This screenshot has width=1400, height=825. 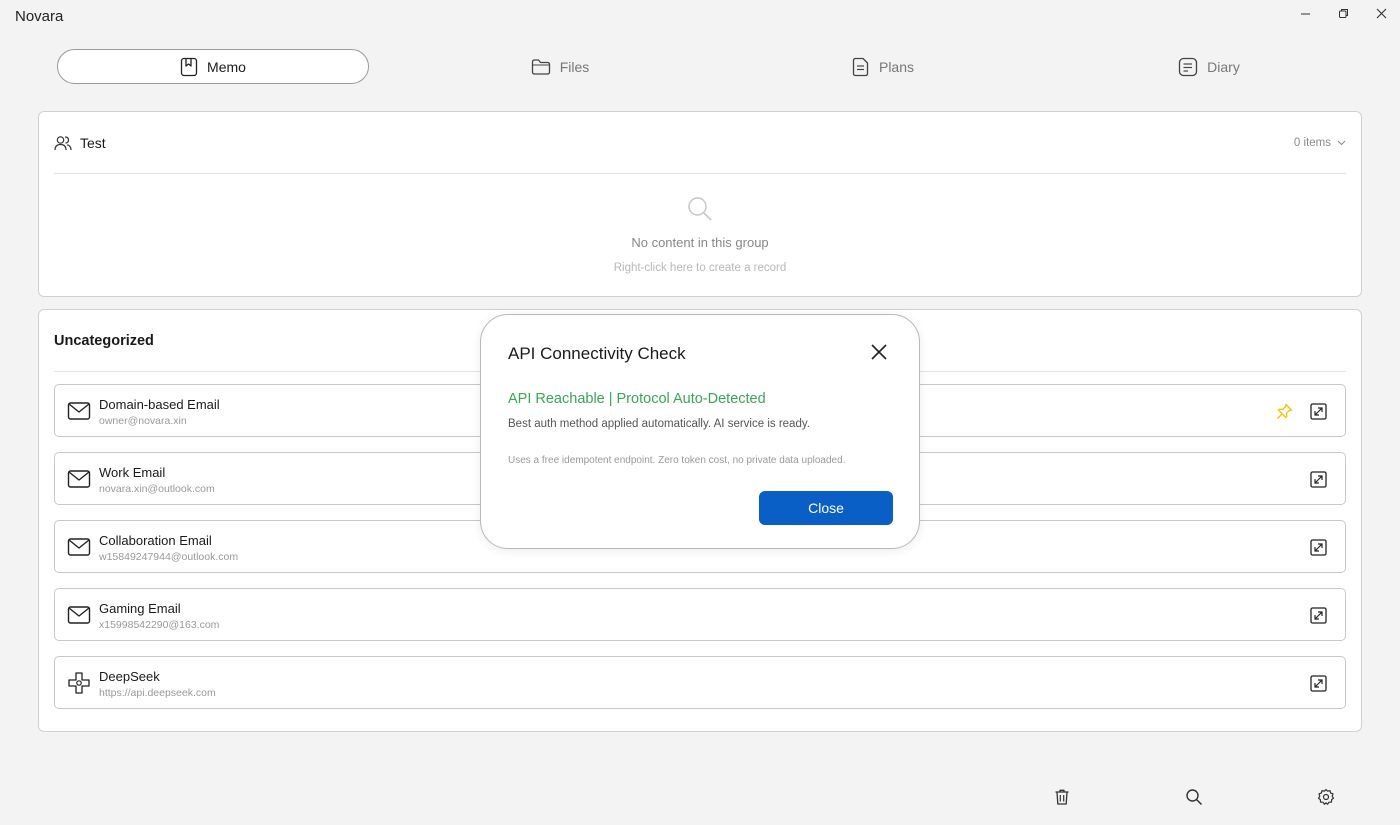 I want to click on group-header: Test 0 items, so click(x=700, y=143).